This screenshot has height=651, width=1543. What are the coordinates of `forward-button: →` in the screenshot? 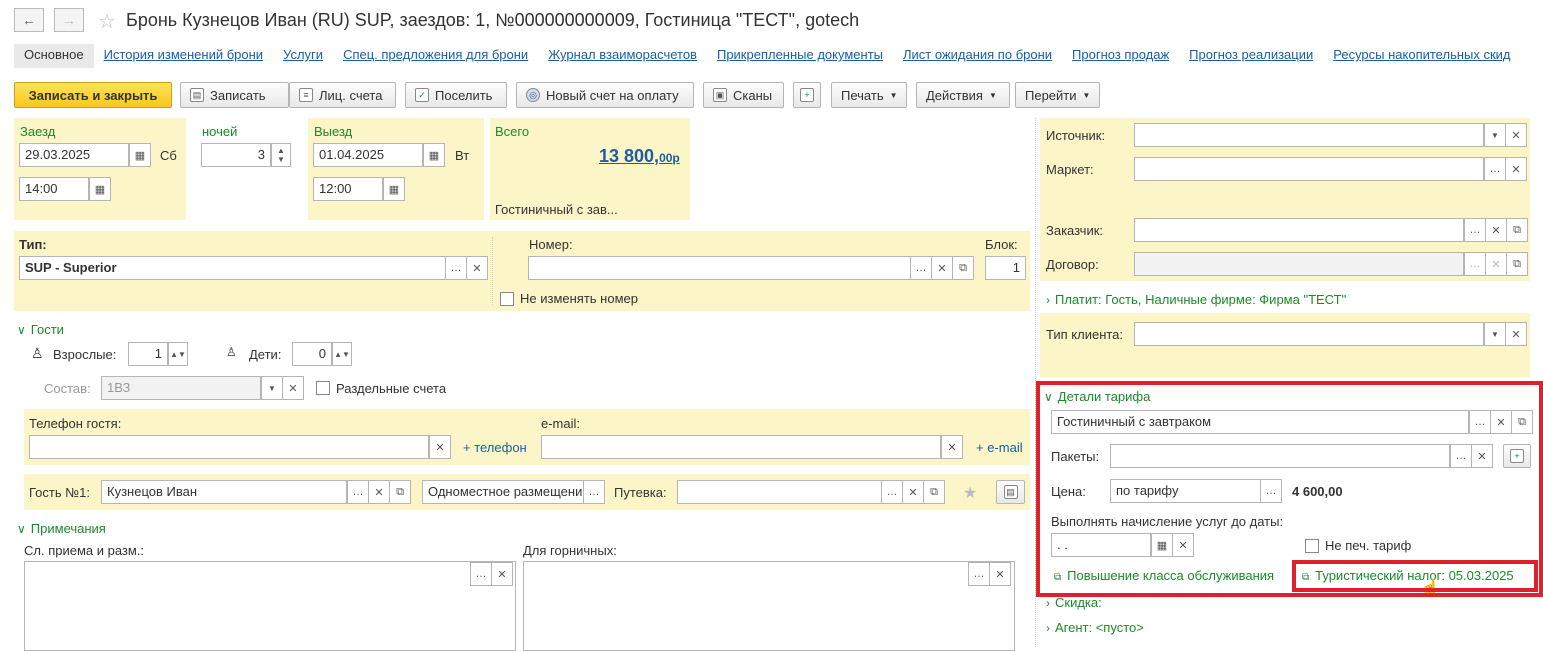 It's located at (69, 20).